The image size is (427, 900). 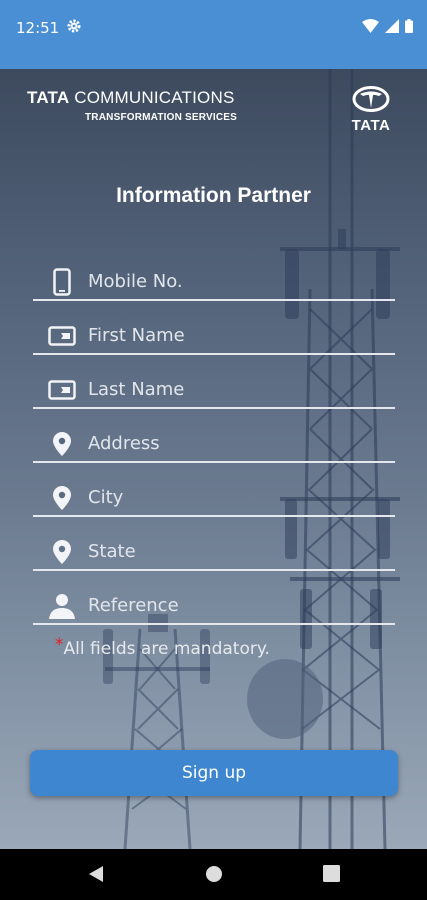 What do you see at coordinates (106, 497) in the screenshot?
I see `city-placeholder: City` at bounding box center [106, 497].